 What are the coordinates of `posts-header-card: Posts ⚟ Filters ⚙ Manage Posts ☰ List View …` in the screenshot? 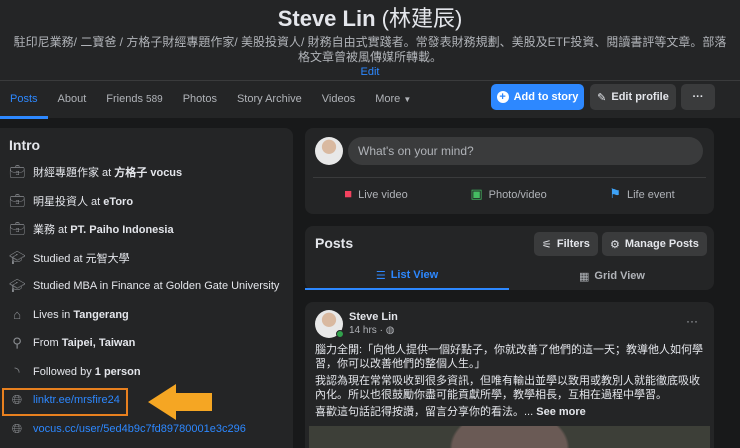 It's located at (509, 258).